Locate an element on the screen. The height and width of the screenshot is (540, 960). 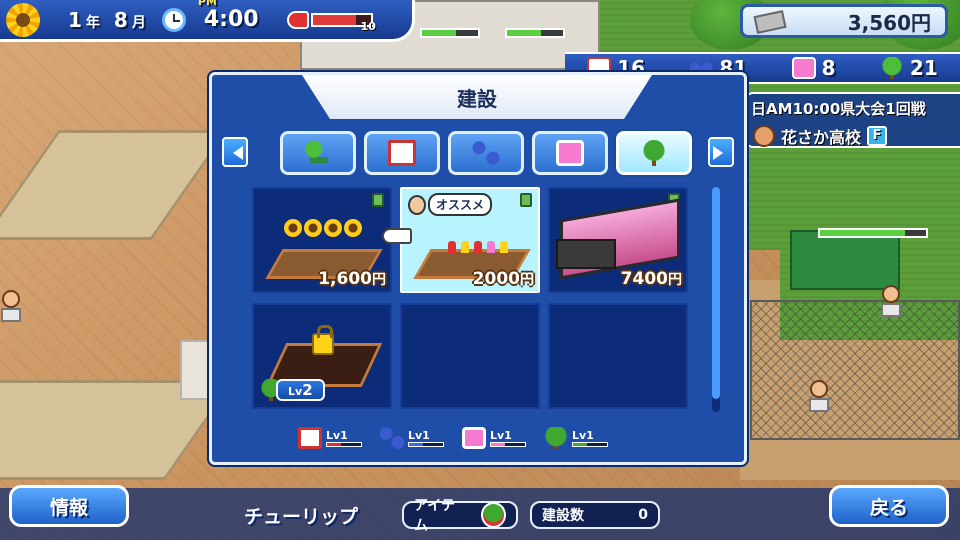
item-tree-icon is located at coordinates (493, 515).